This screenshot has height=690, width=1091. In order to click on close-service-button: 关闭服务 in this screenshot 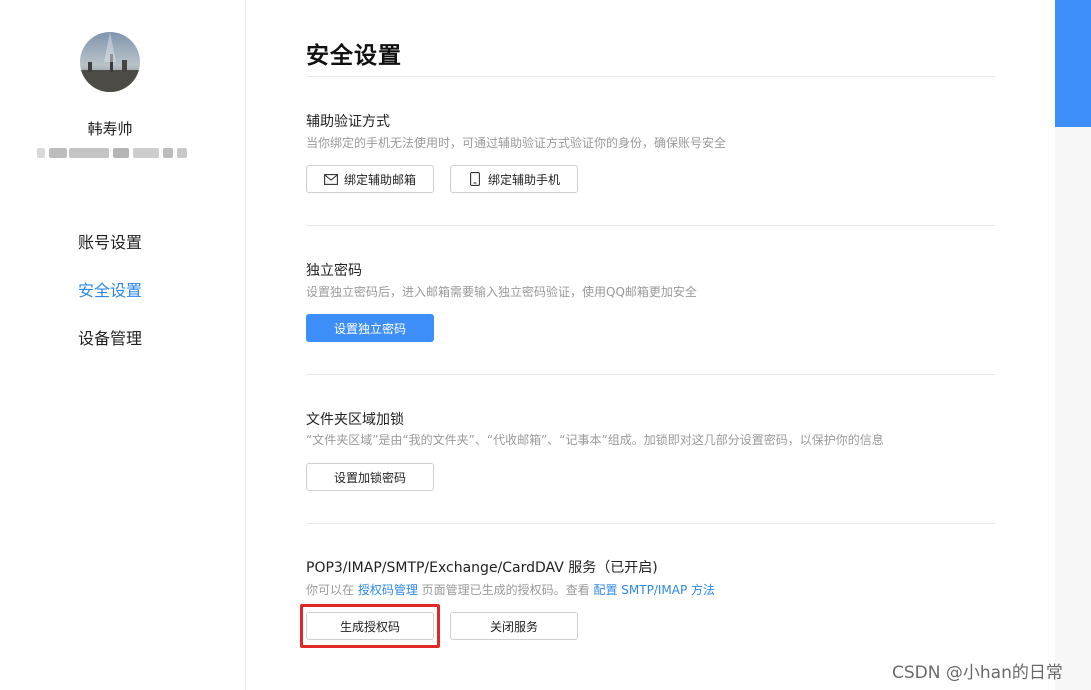, I will do `click(514, 626)`.